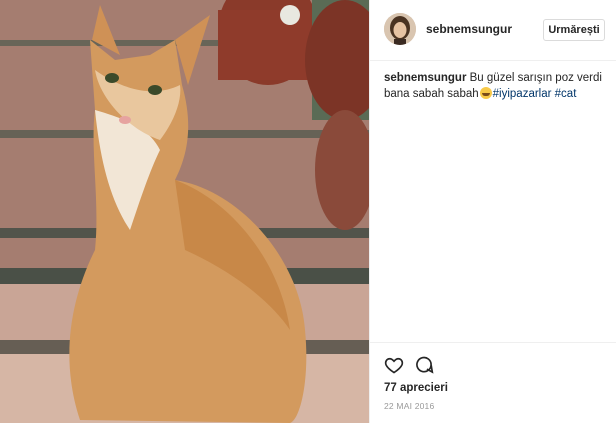  I want to click on author-username: sebnemsungur, so click(469, 29).